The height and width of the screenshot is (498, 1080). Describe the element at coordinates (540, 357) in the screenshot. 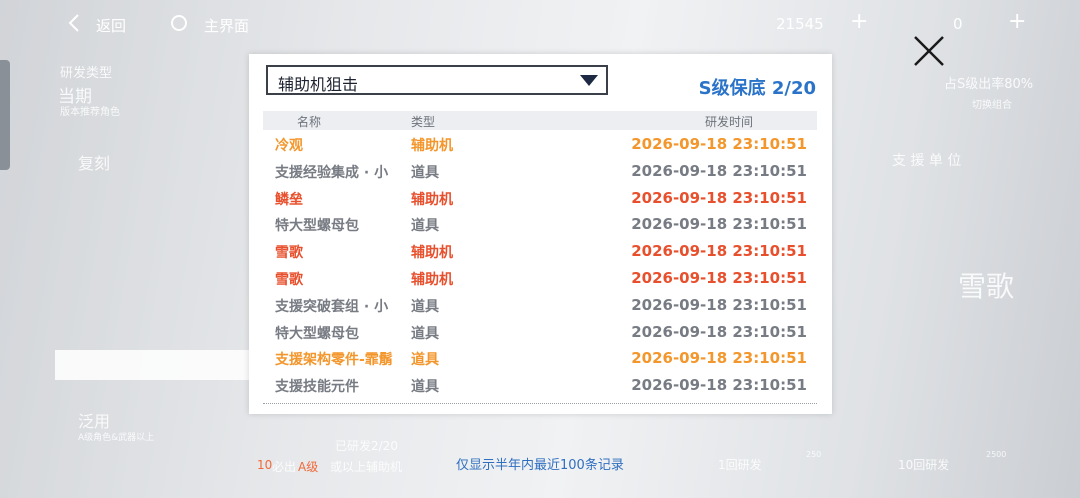

I see `table-row: 支援架构零件-霏鬅 道具 2026-09-18 23:10:51` at that location.